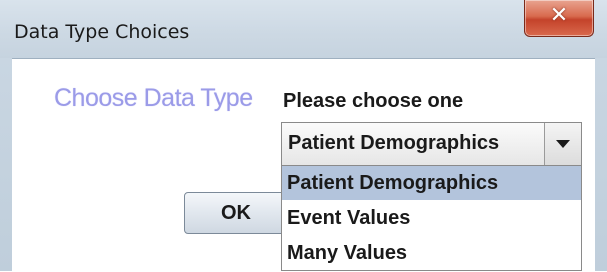 This screenshot has height=272, width=607. What do you see at coordinates (394, 143) in the screenshot?
I see `combobox-selected-value: Patient Demographics` at bounding box center [394, 143].